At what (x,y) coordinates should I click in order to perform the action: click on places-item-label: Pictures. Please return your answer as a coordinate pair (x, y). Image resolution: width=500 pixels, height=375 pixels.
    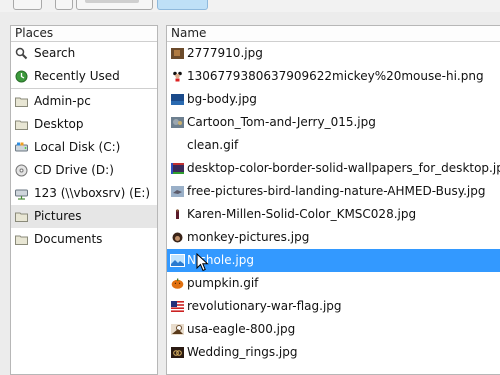
    Looking at the image, I should click on (58, 216).